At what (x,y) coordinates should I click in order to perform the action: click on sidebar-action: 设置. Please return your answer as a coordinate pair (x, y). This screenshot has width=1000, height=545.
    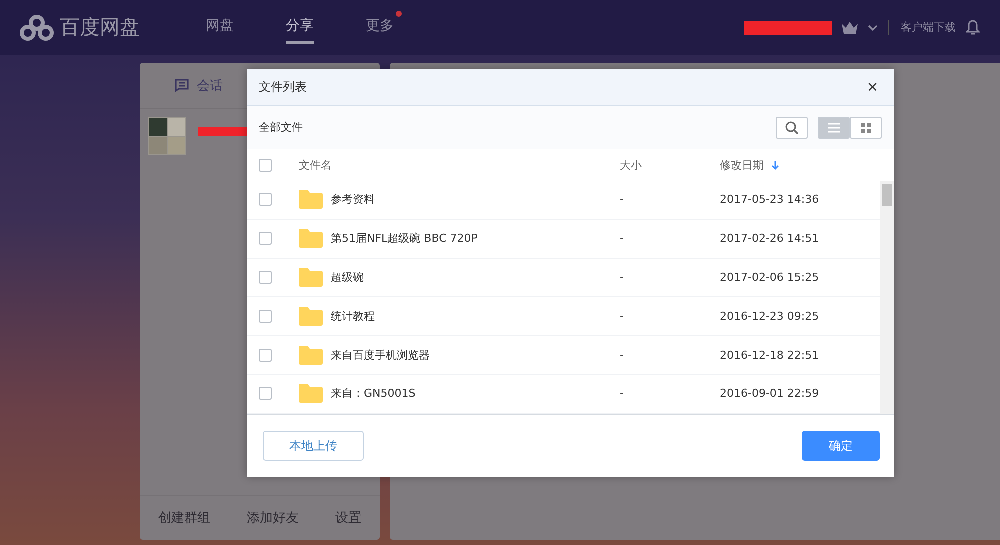
    Looking at the image, I should click on (349, 518).